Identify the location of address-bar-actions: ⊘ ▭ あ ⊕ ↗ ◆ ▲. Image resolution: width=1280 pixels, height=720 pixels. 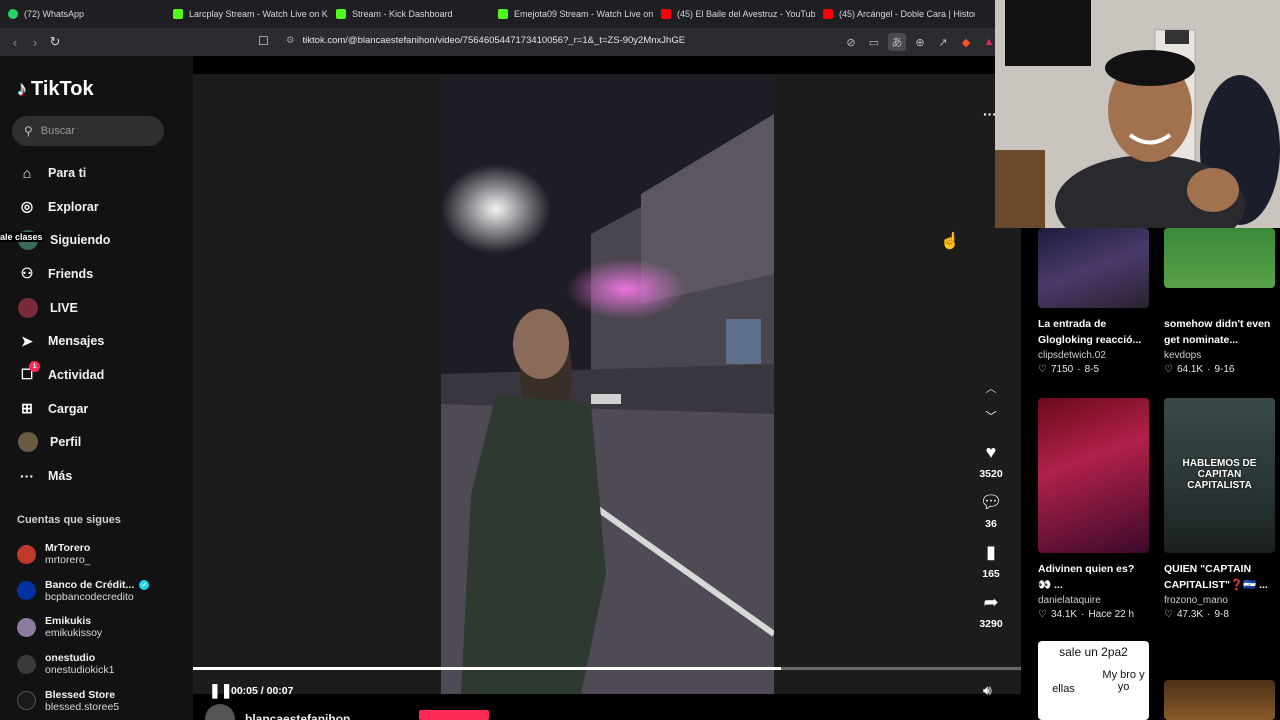
(920, 42).